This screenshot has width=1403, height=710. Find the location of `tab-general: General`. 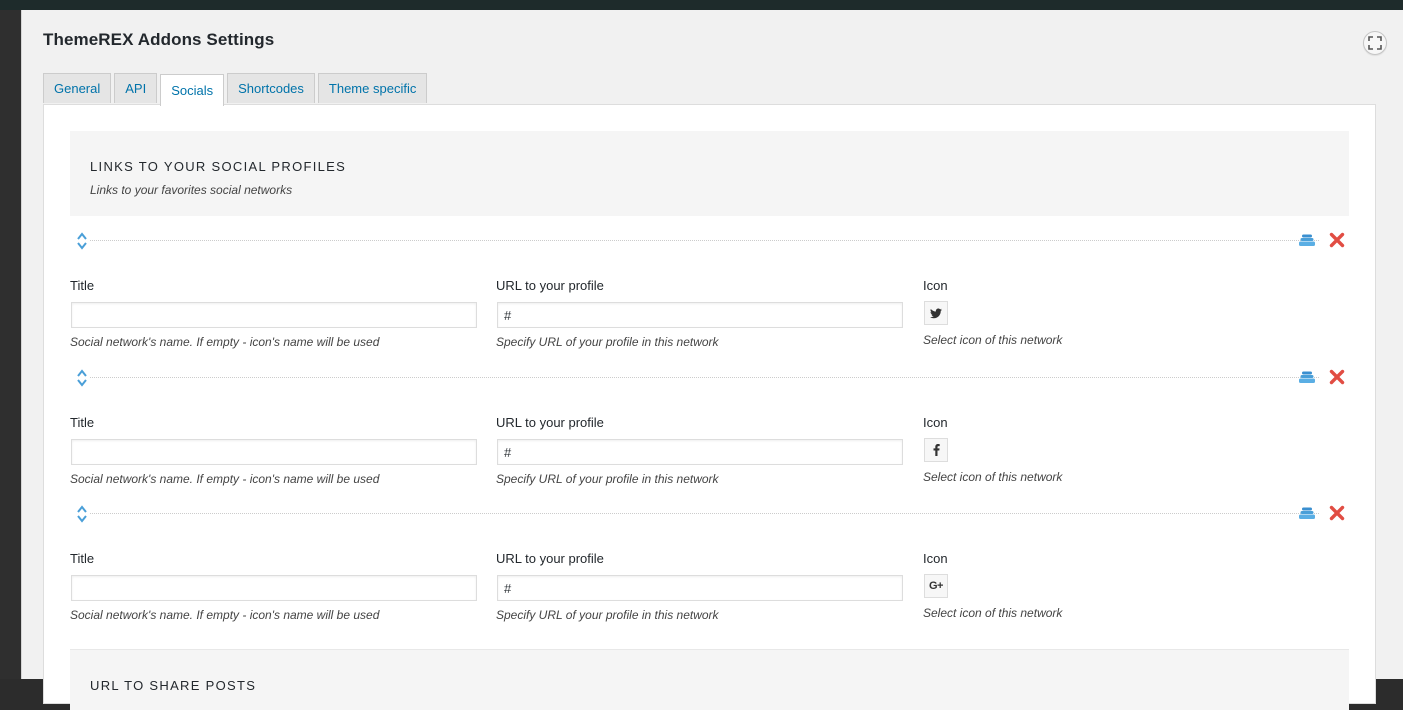

tab-general: General is located at coordinates (77, 88).